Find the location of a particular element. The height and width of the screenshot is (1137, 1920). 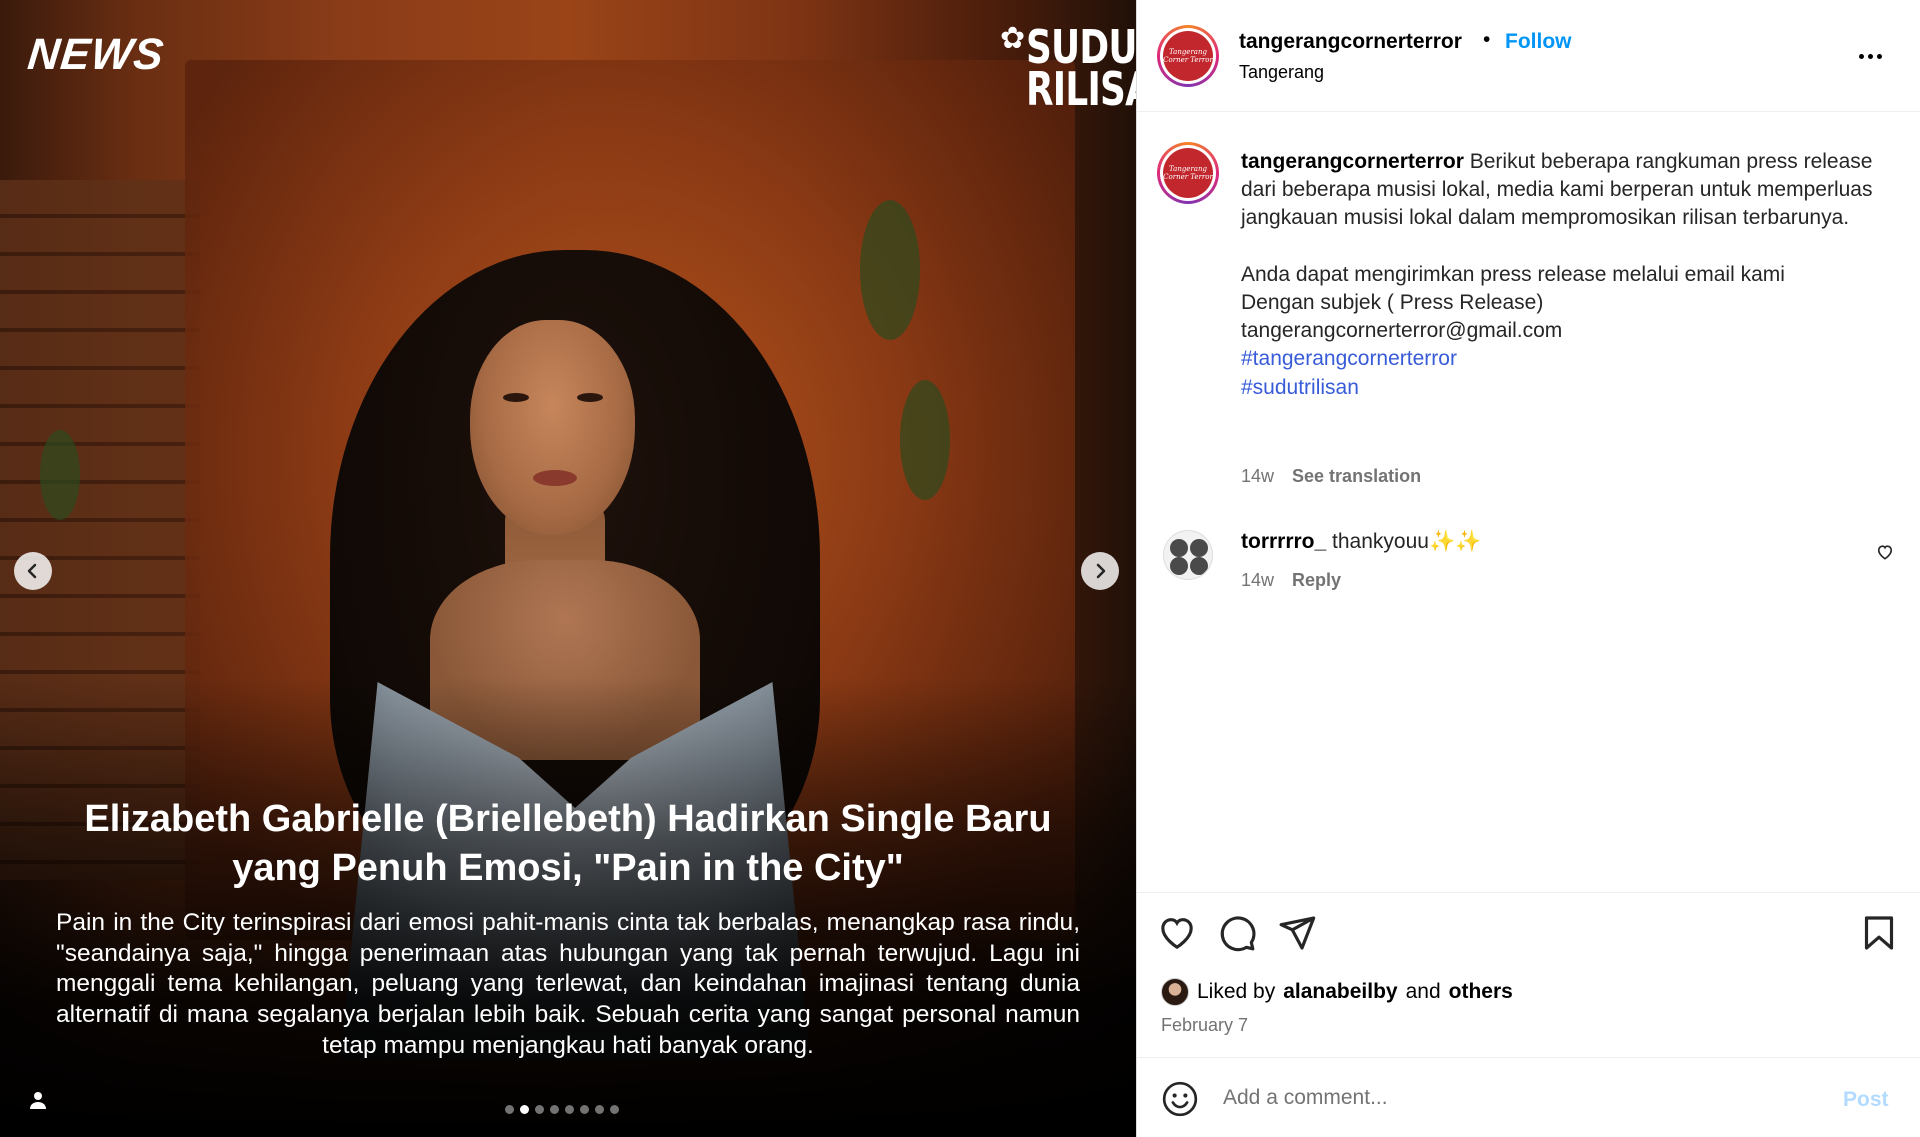

chevron-left-icon is located at coordinates (32, 571).